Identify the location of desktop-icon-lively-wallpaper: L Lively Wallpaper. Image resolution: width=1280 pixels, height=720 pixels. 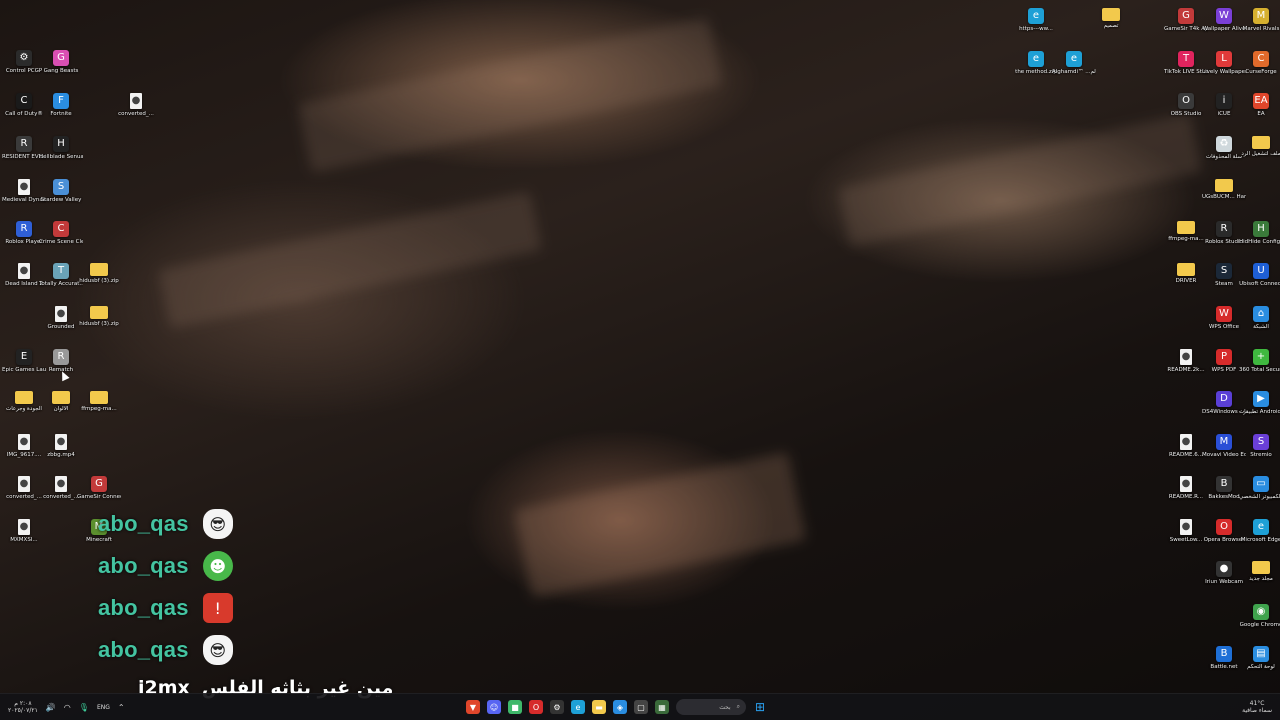
(1224, 63).